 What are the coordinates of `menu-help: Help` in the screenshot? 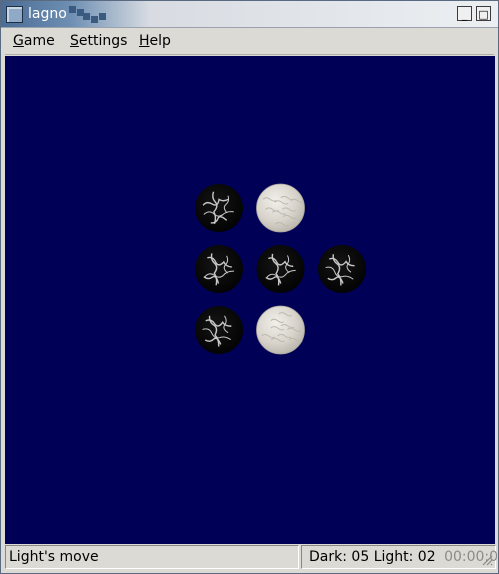 It's located at (155, 41).